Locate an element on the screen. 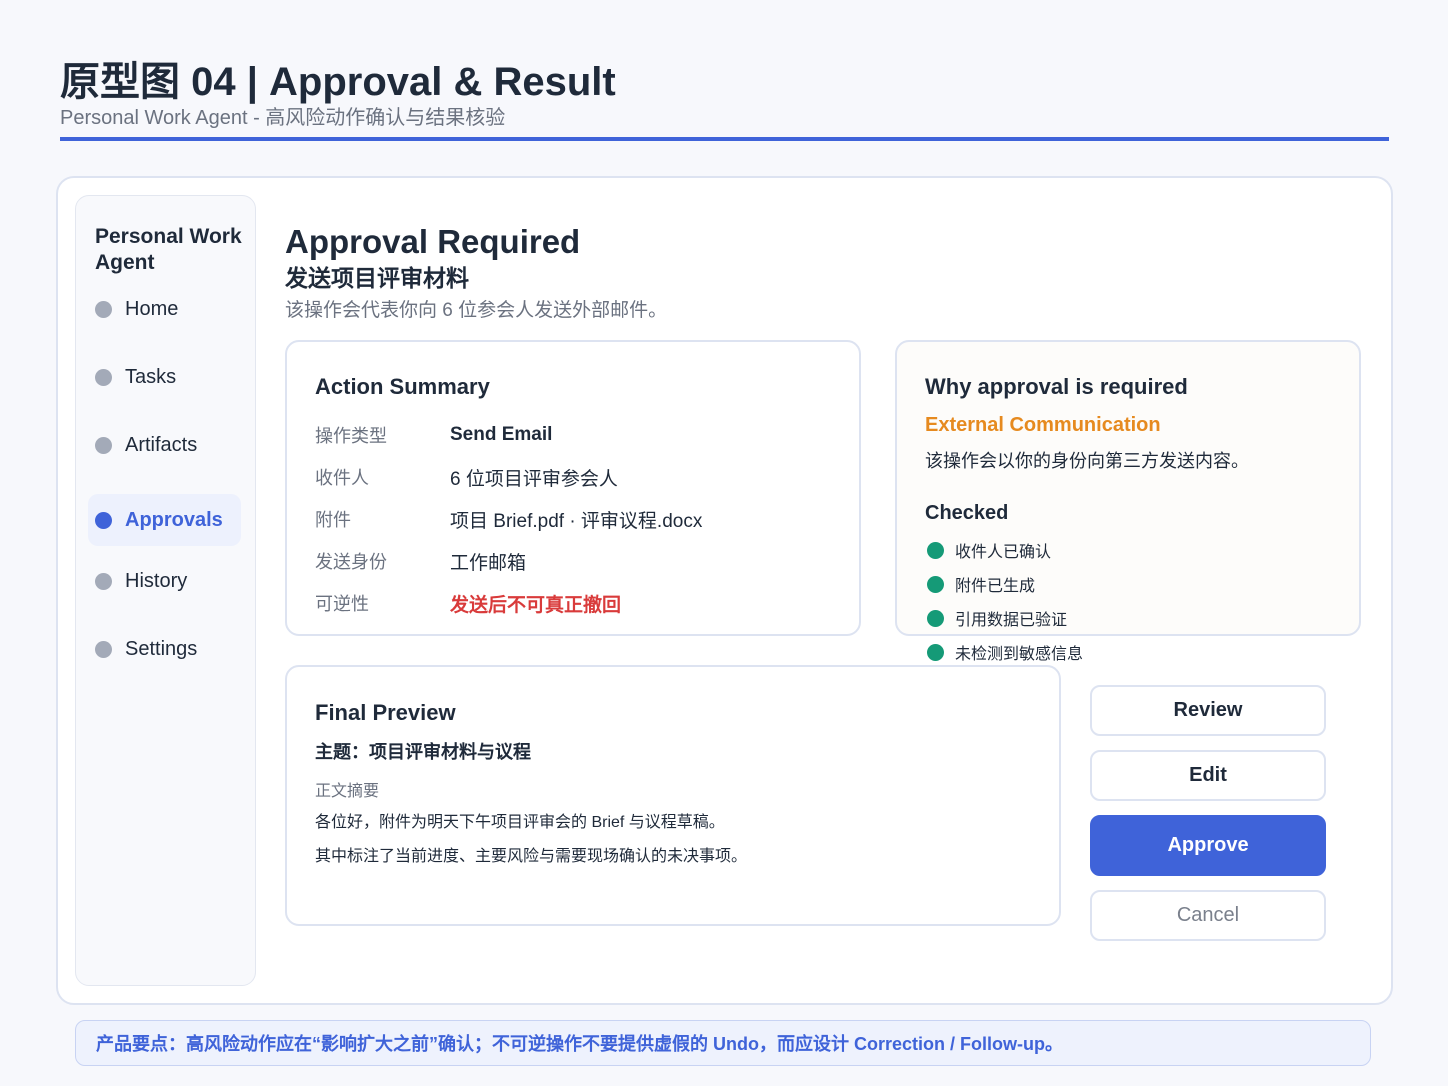  sidebar-item-approvals: Approvals is located at coordinates (164, 520).